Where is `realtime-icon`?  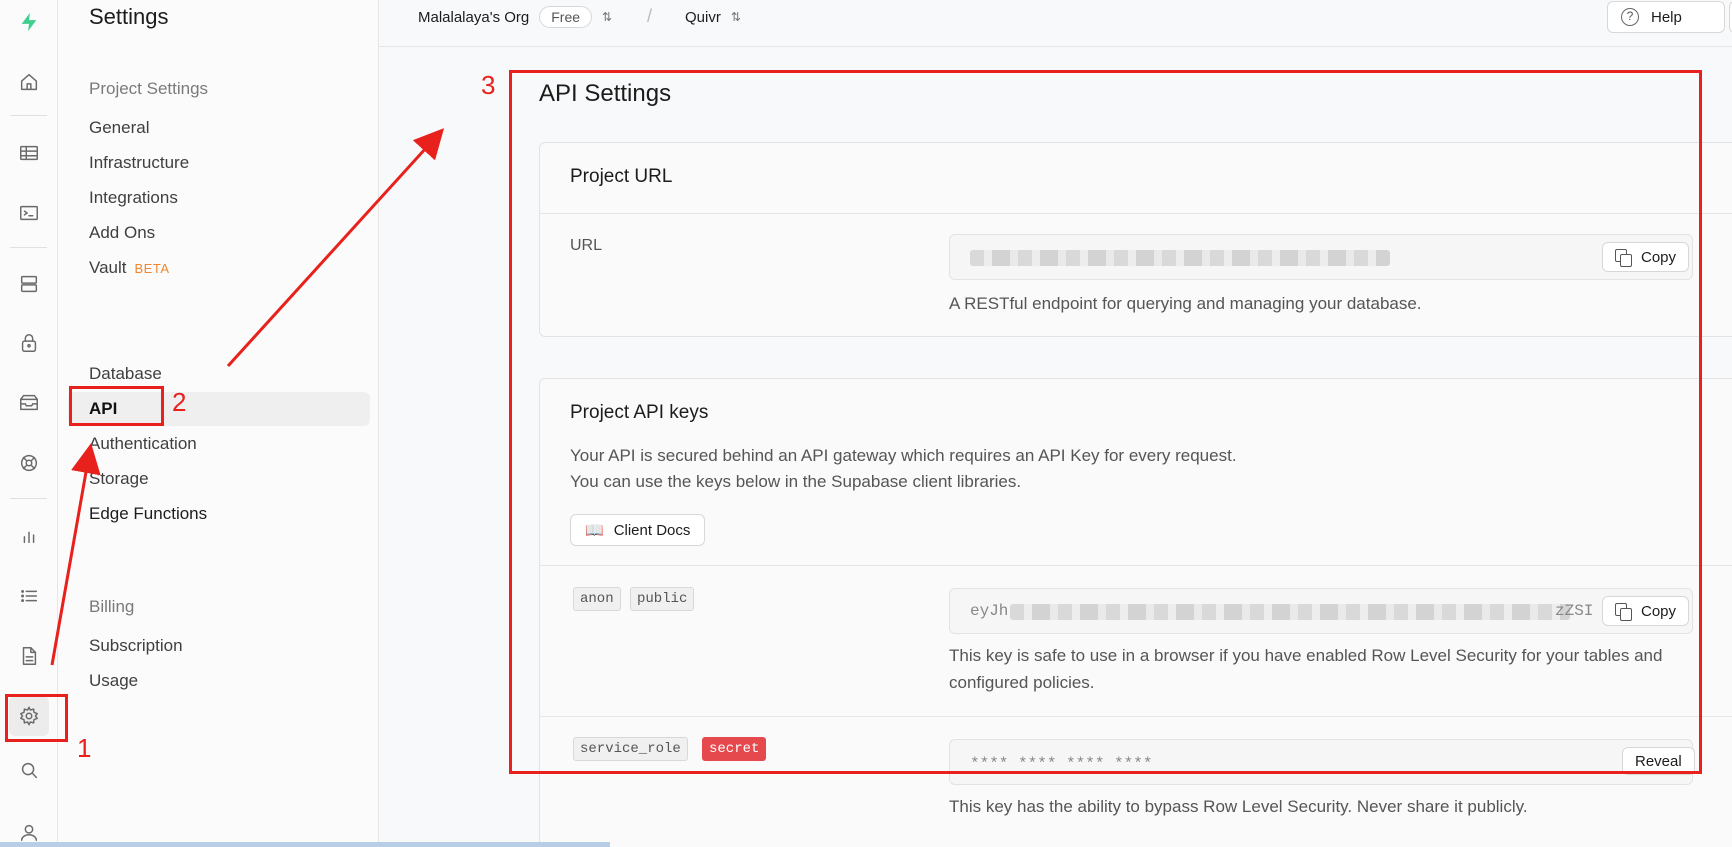
realtime-icon is located at coordinates (29, 463).